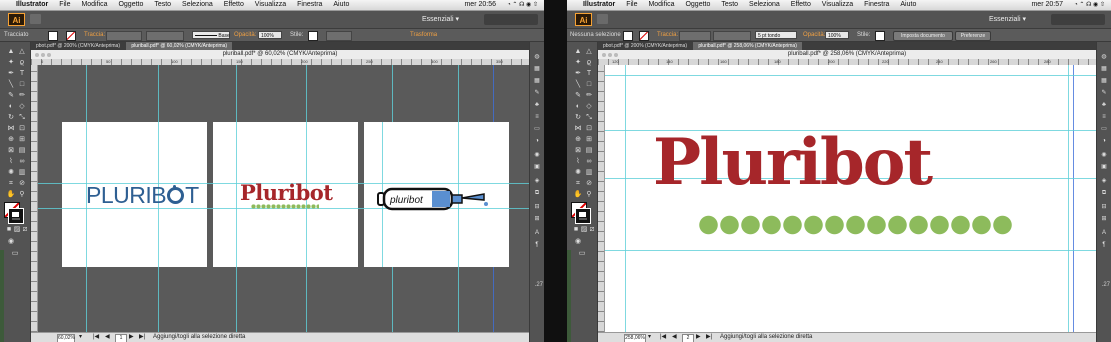 This screenshot has height=342, width=1111. I want to click on zoom-field: 258,06%, so click(635, 338).